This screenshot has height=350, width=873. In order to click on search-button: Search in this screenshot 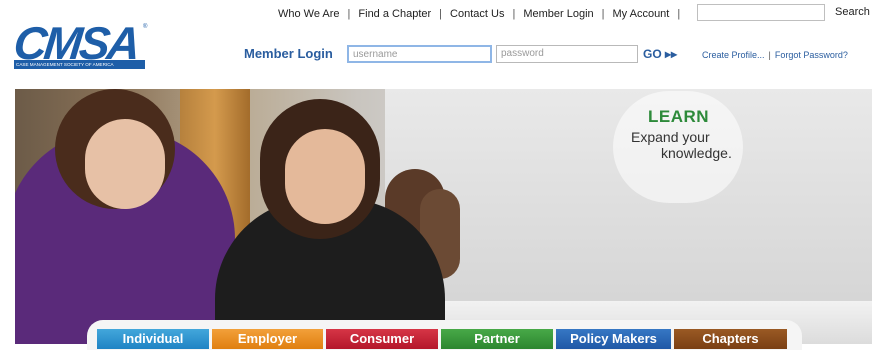, I will do `click(852, 12)`.